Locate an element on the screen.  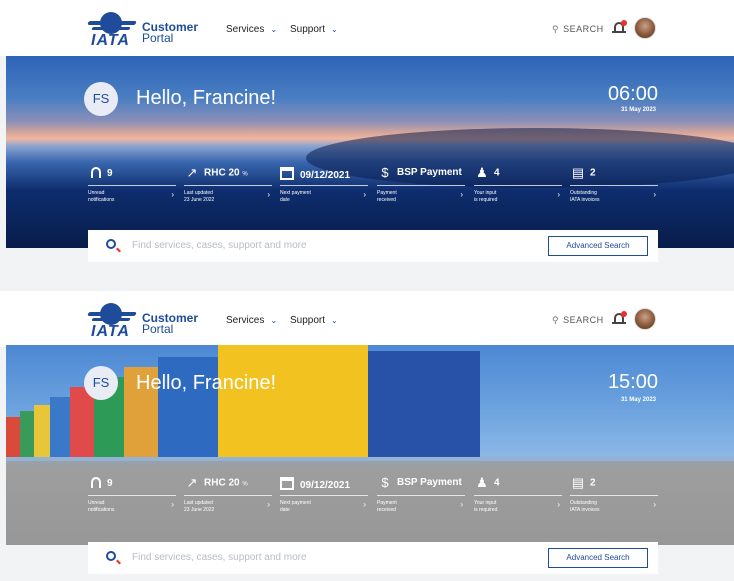
local-time: 15:00 is located at coordinates (632, 382).